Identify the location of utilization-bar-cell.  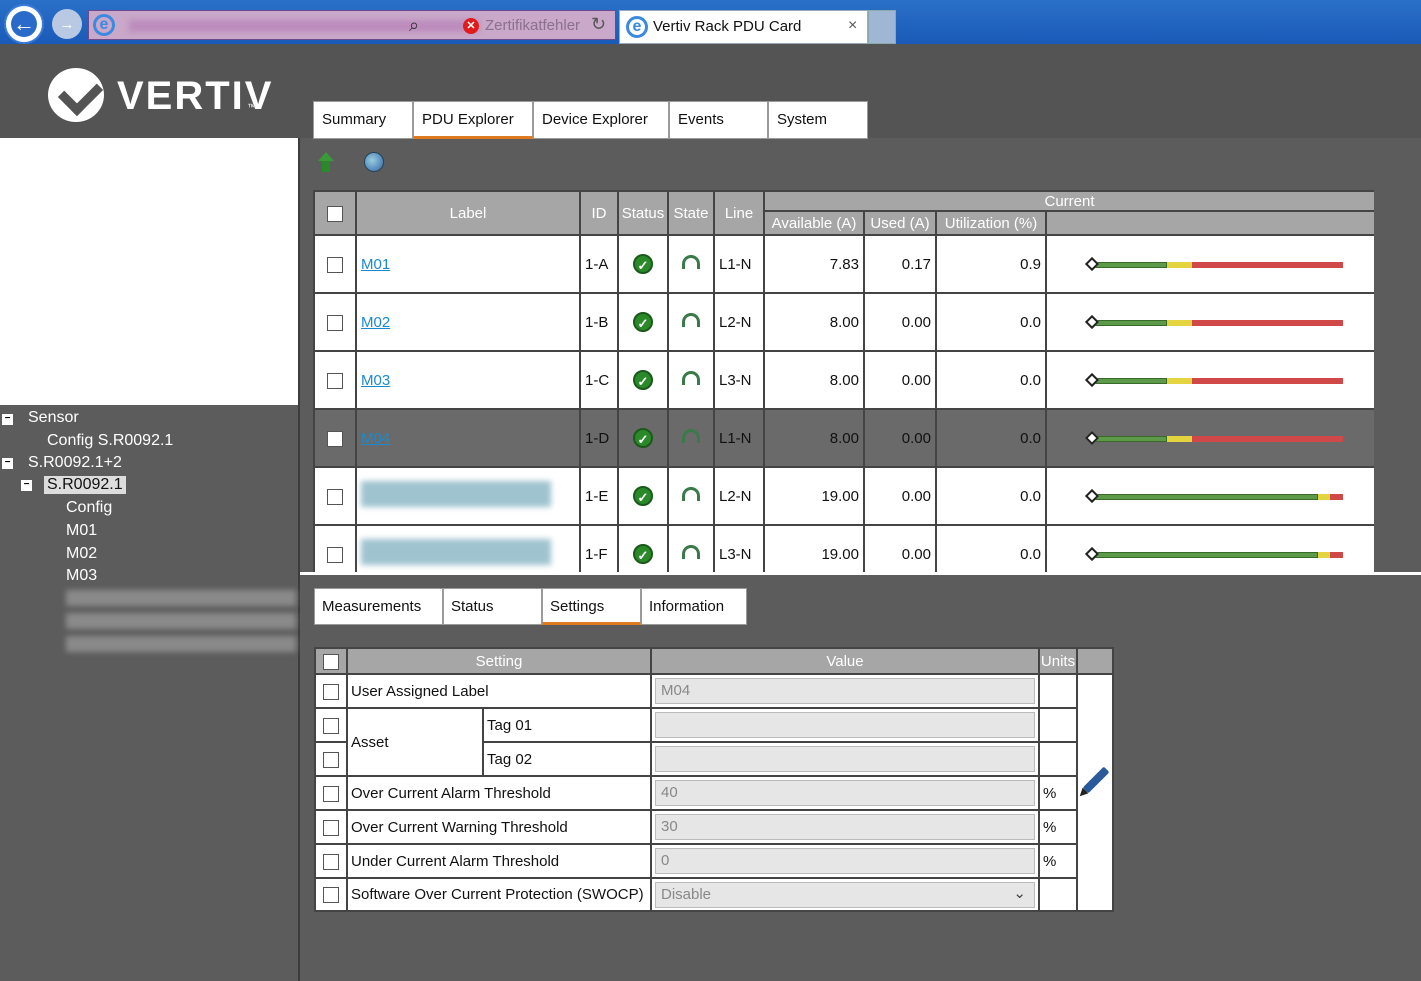
(1209, 438).